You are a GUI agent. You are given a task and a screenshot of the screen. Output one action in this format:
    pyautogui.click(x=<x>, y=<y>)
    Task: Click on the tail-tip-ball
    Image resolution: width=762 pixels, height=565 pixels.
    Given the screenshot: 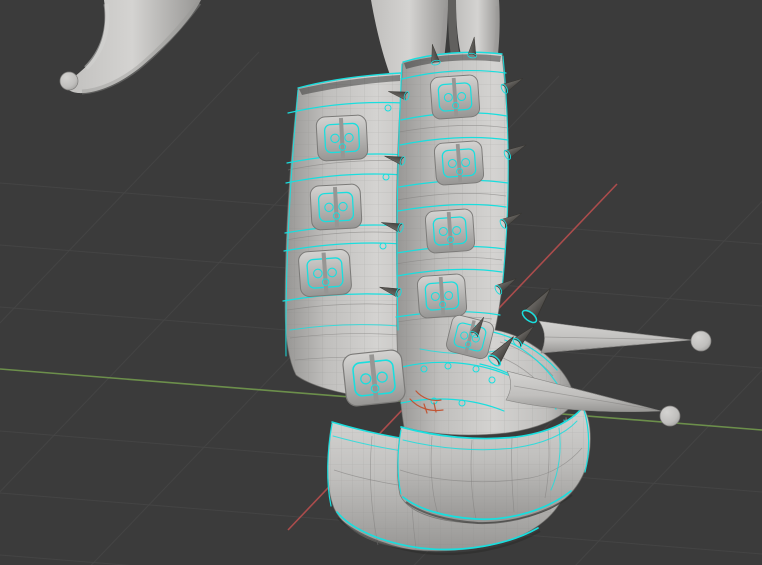 What is the action you would take?
    pyautogui.click(x=69, y=81)
    